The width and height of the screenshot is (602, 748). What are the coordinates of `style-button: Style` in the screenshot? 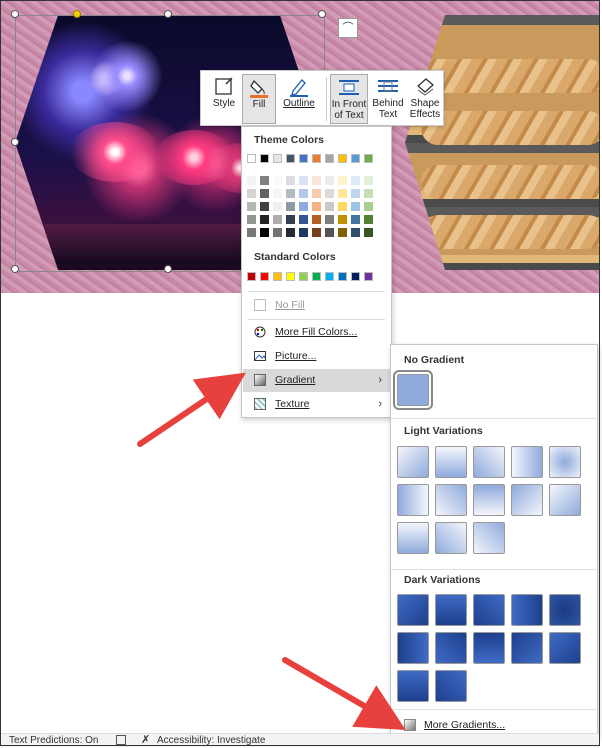 It's located at (224, 99).